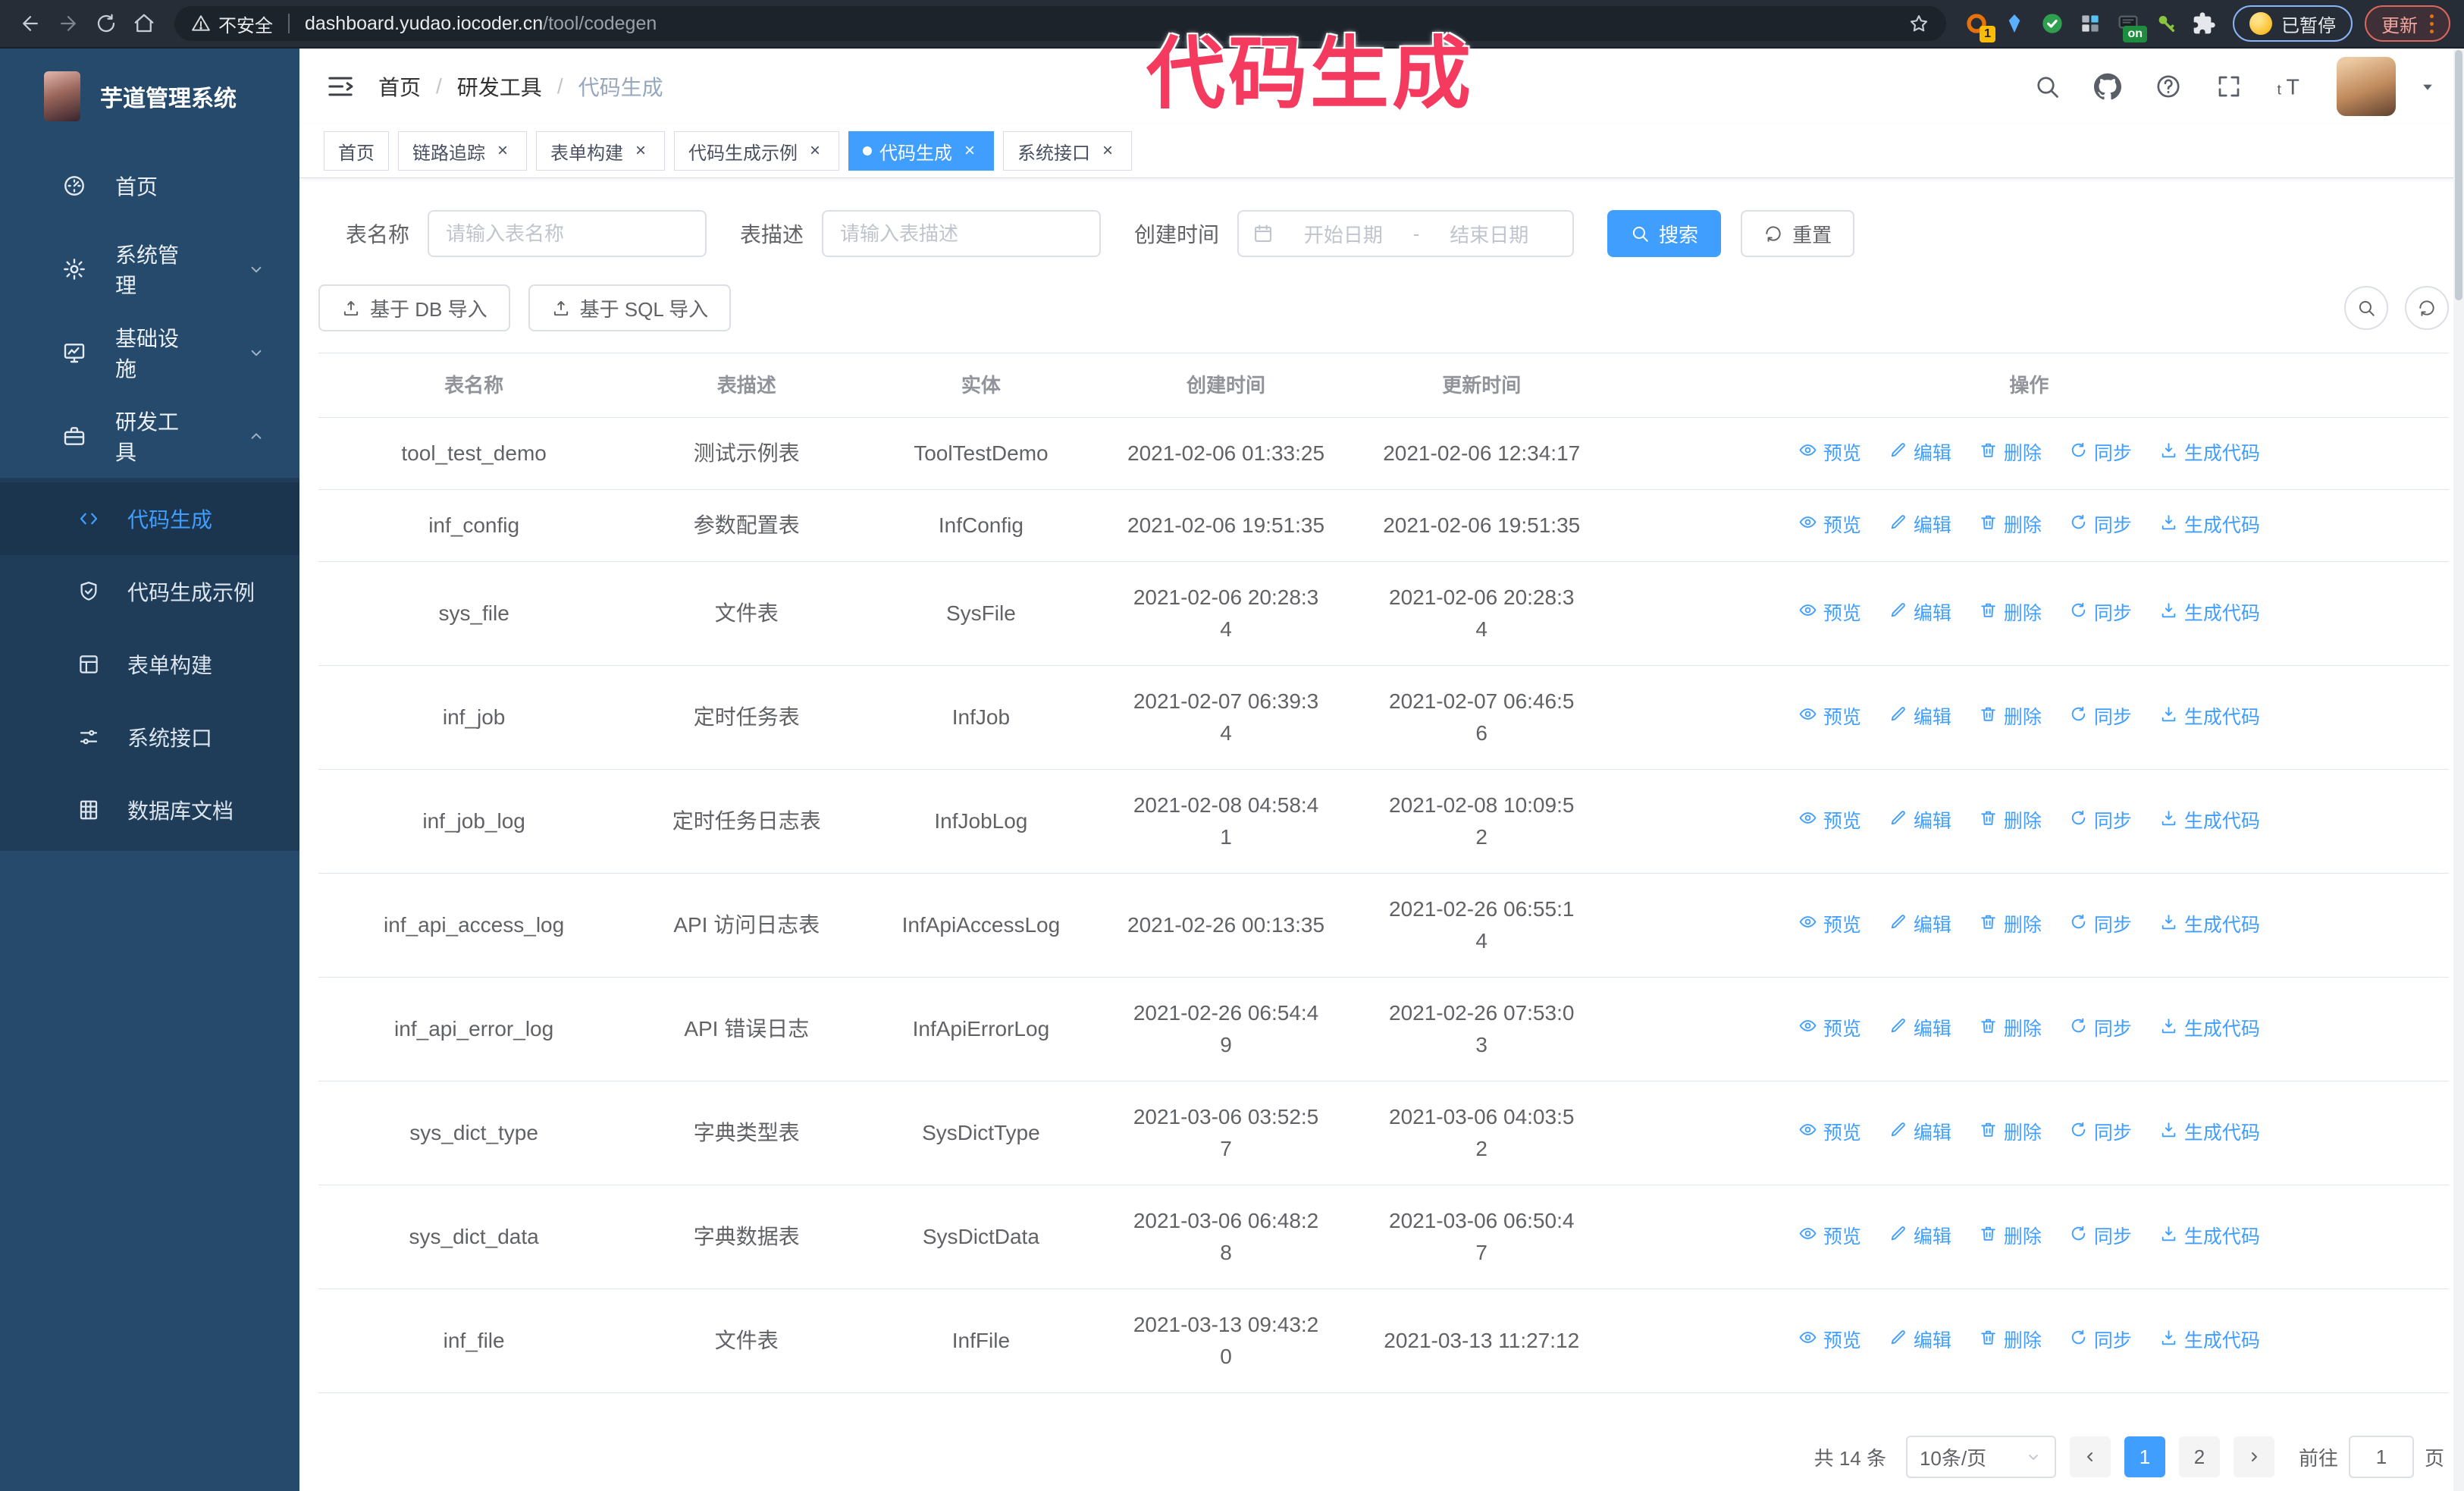 This screenshot has width=2464, height=1491. I want to click on reload-icon, so click(106, 23).